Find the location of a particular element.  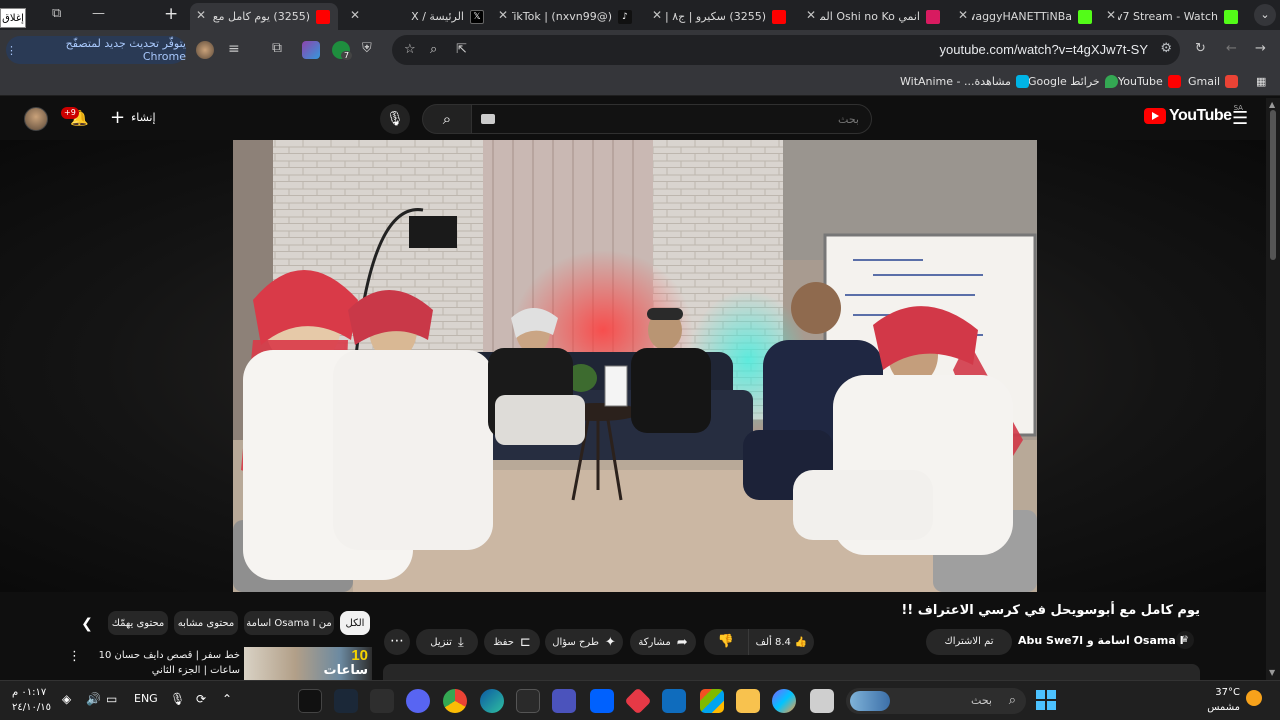

tab-tiktok: ♪ (@nxvn99) | TikTok ✕ is located at coordinates (566, 16).